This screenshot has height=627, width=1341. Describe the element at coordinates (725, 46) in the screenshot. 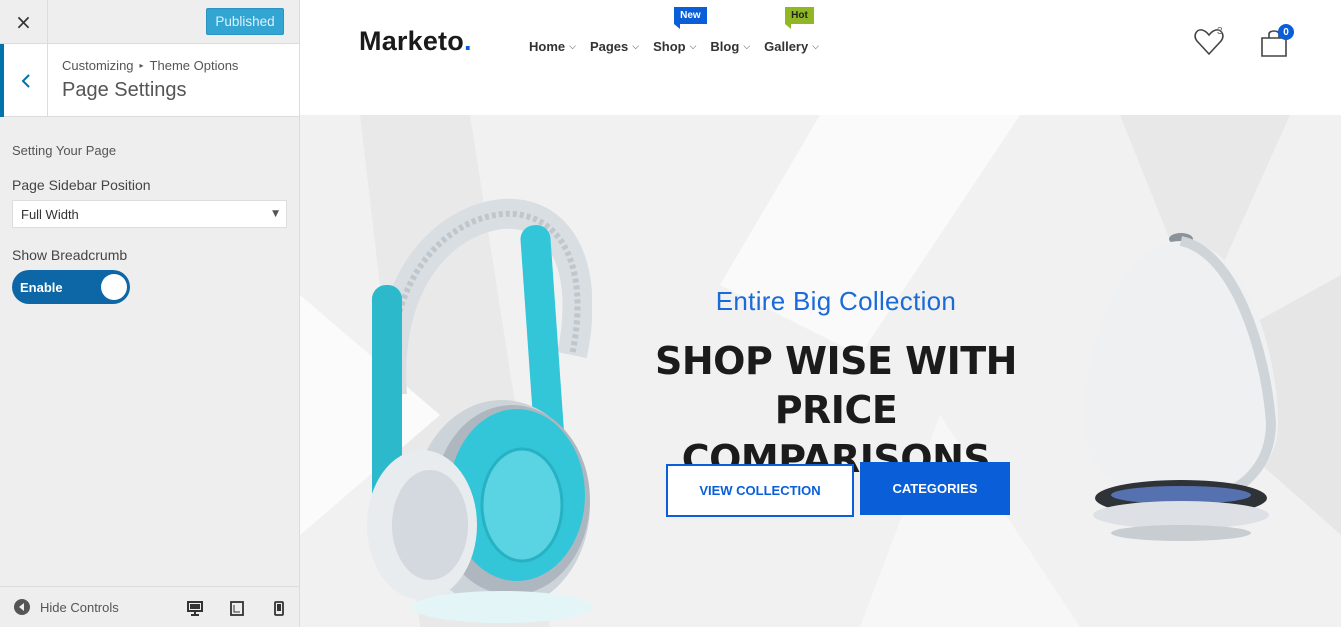

I see `nav-label: Blog` at that location.